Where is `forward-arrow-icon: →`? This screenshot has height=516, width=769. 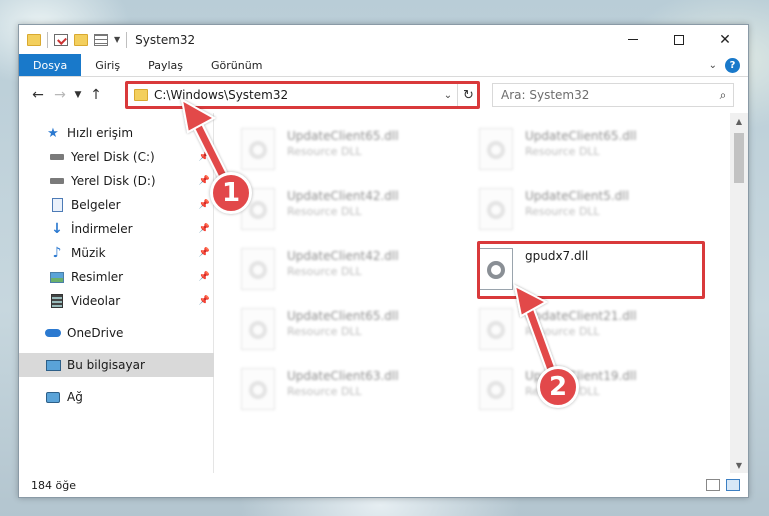 forward-arrow-icon: → is located at coordinates (60, 95).